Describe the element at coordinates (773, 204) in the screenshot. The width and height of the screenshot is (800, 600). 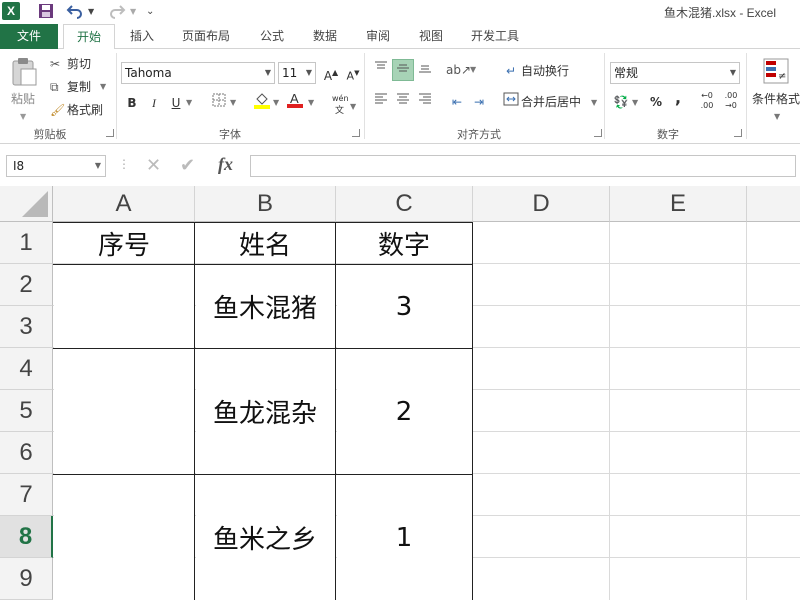
I see `column-header-f` at that location.